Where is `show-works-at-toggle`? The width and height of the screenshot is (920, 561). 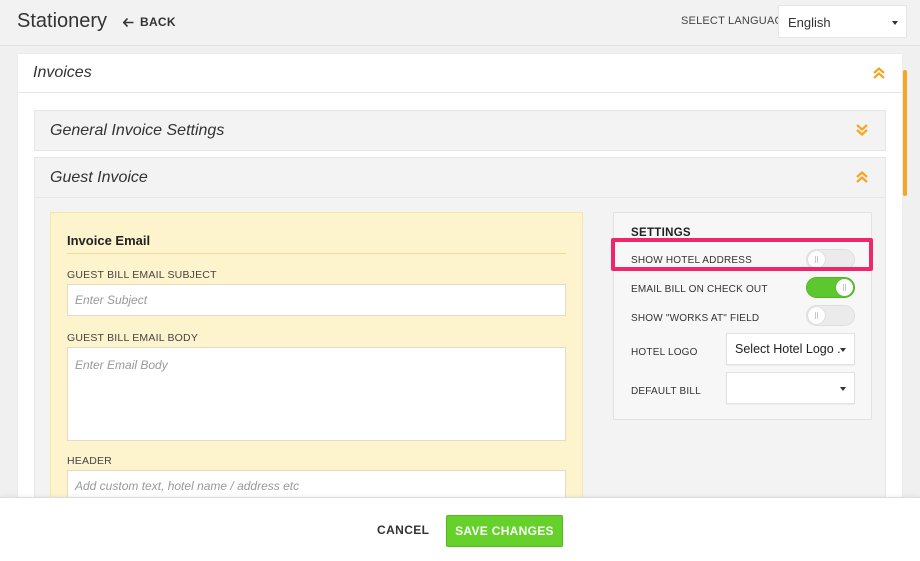 show-works-at-toggle is located at coordinates (830, 315).